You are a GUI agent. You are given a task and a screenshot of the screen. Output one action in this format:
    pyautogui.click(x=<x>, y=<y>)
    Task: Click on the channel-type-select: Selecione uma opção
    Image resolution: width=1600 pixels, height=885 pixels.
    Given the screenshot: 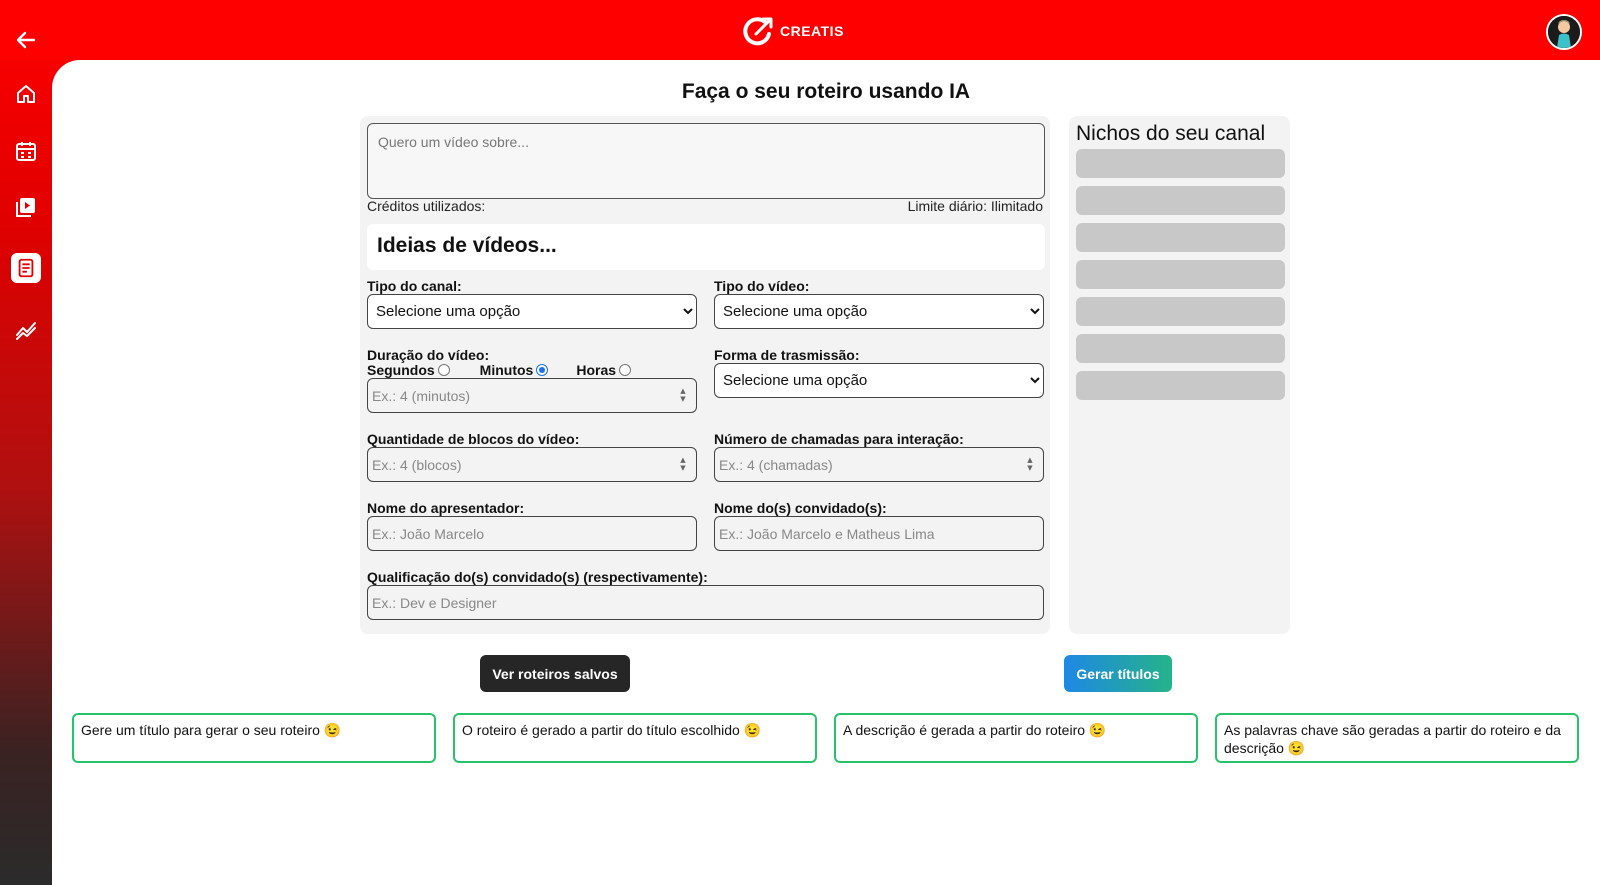 What is the action you would take?
    pyautogui.click(x=532, y=311)
    